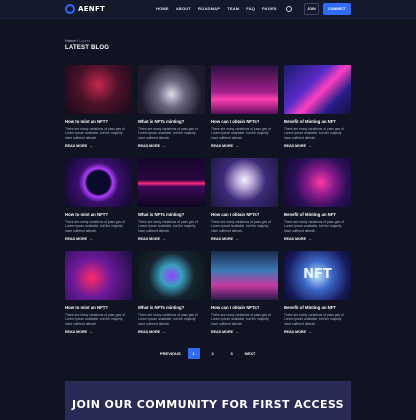  I want to click on menu-item-pages: PAGES, so click(269, 8).